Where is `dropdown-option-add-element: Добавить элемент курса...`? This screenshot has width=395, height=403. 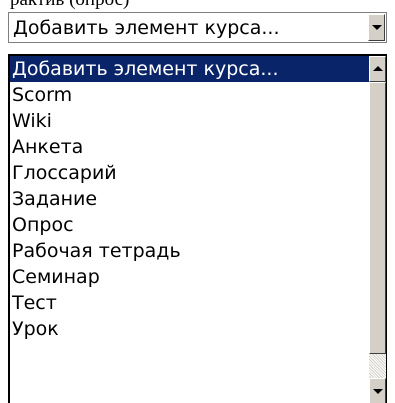
dropdown-option-add-element: Добавить элемент курса... is located at coordinates (190, 69).